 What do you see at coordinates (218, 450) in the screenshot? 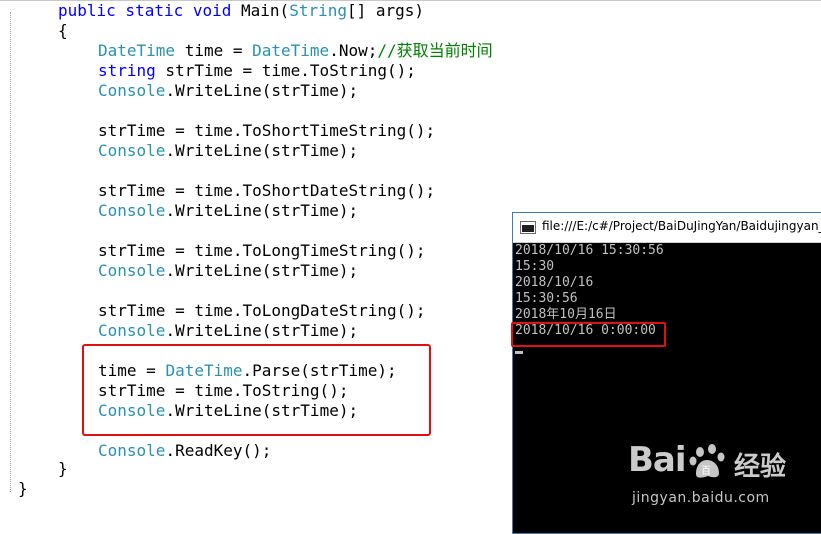
I see `code-text: .ReadKey();` at bounding box center [218, 450].